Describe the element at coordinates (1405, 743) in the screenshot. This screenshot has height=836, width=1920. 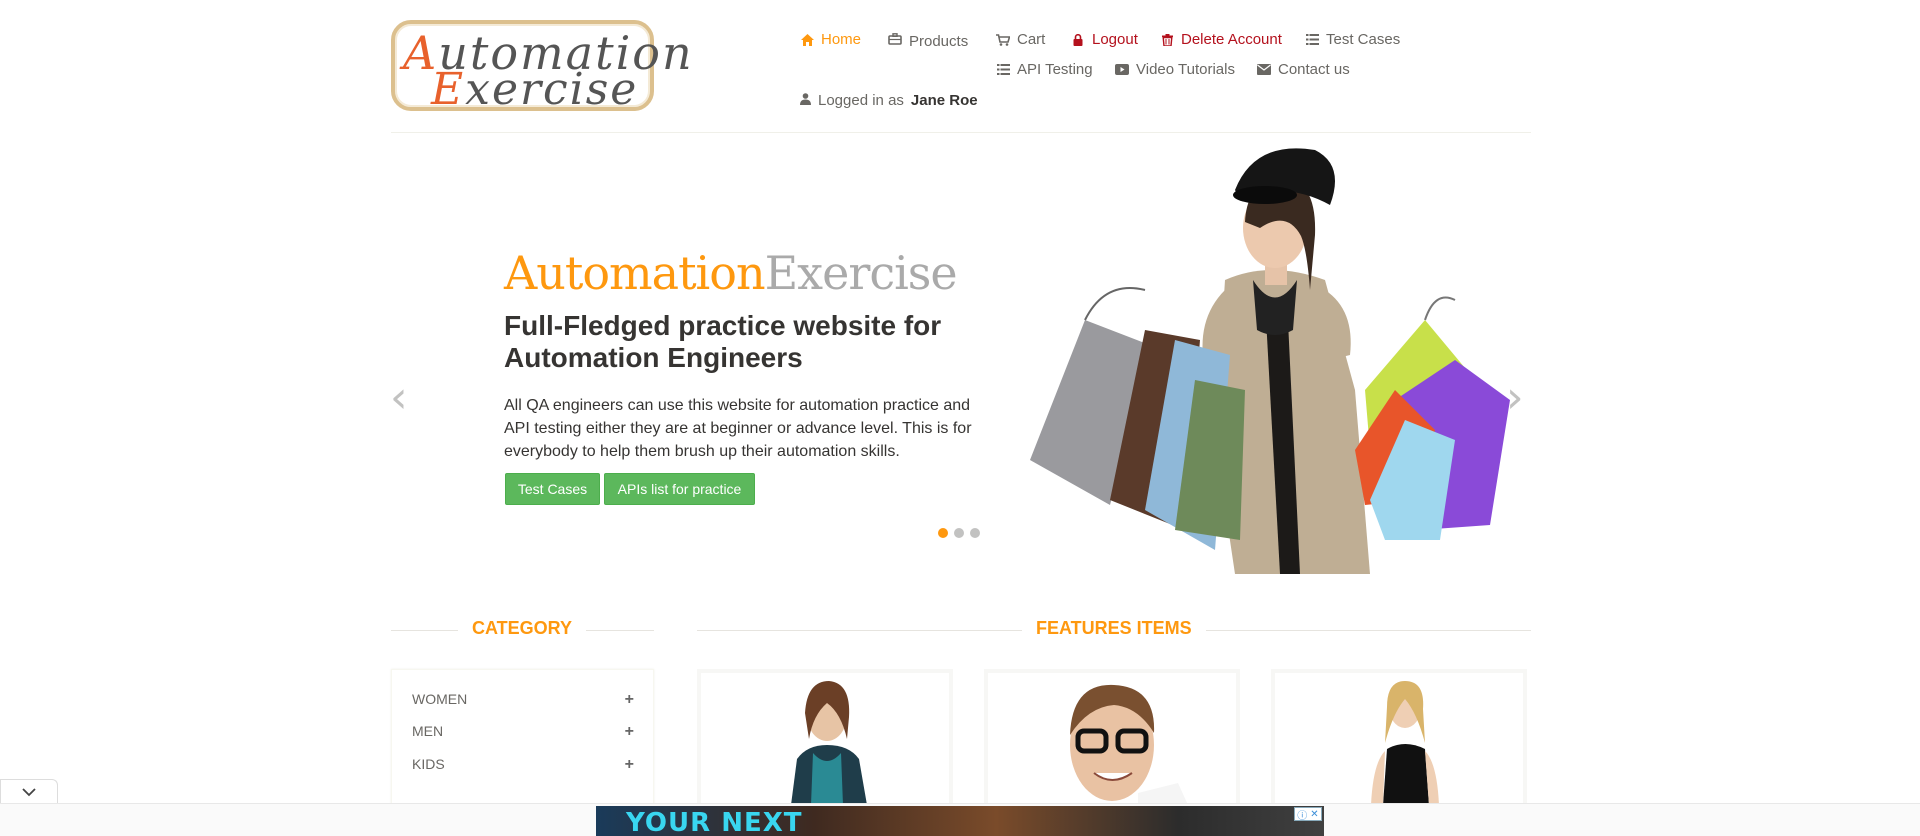
I see `product-image-woman-black-top` at that location.